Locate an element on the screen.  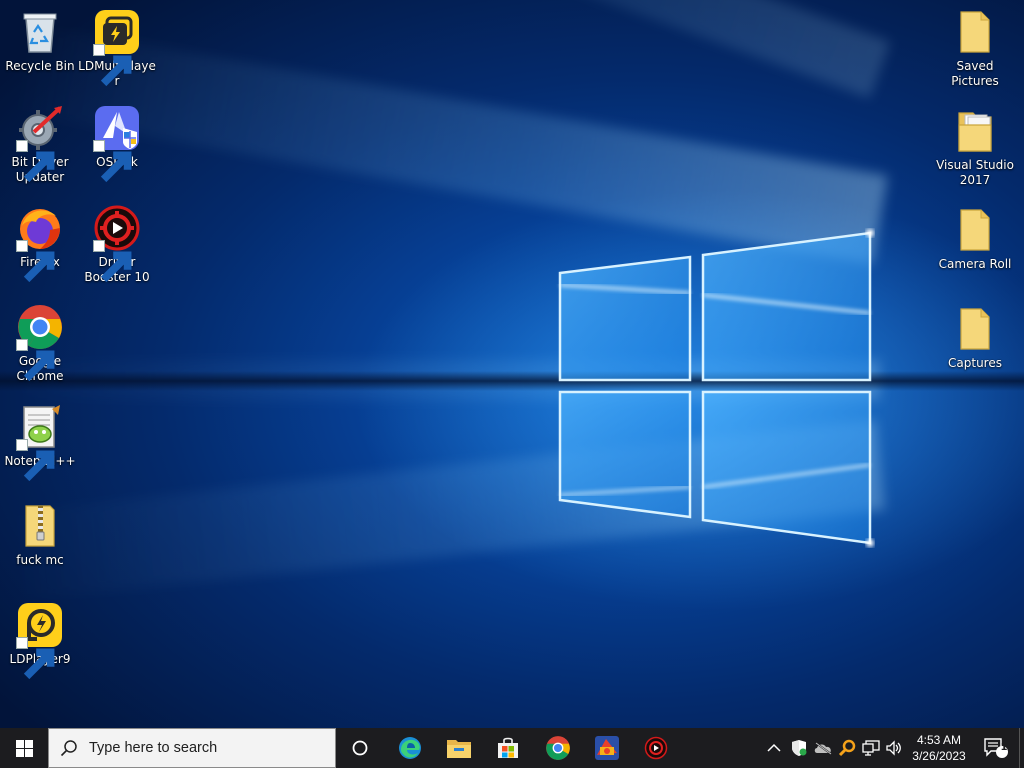
taskbar: Type here to search 4:53 AM 3/26/2023 1 is located at coordinates (512, 748).